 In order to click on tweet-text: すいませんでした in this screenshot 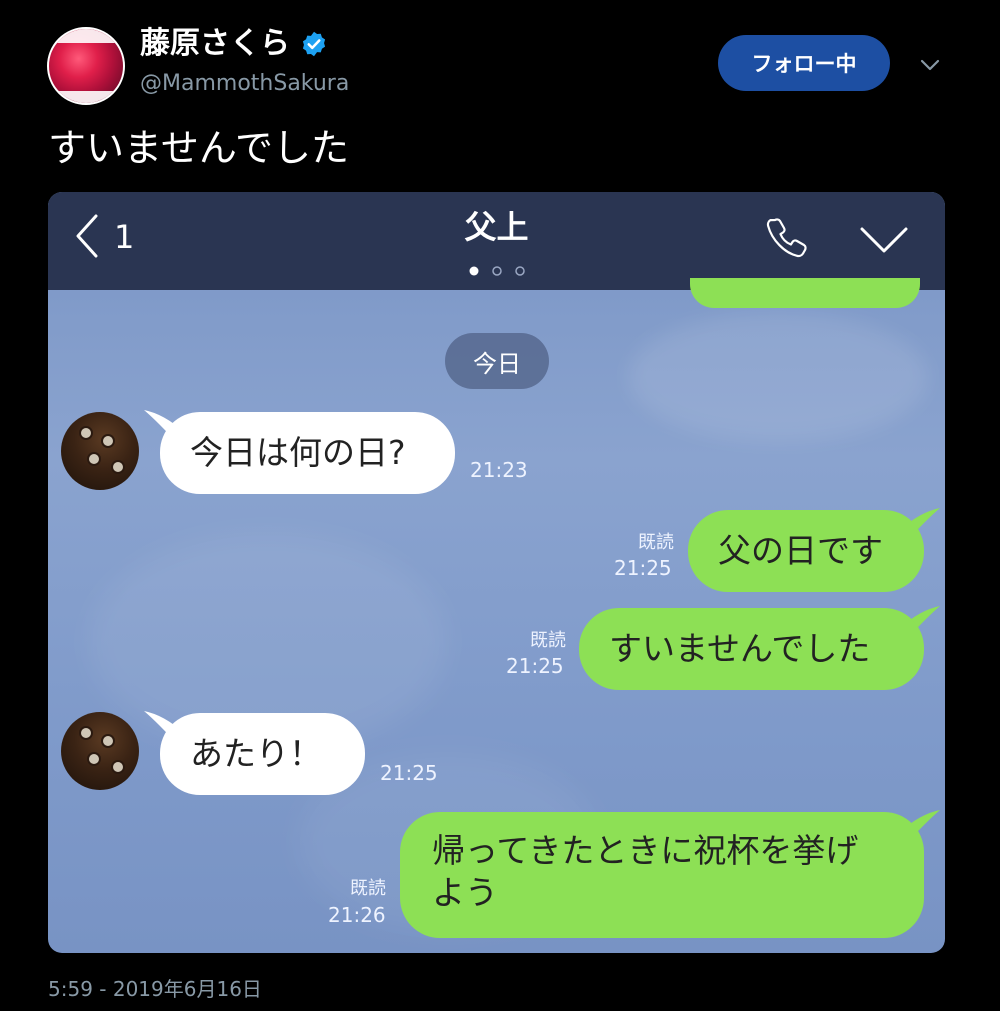, I will do `click(198, 148)`.